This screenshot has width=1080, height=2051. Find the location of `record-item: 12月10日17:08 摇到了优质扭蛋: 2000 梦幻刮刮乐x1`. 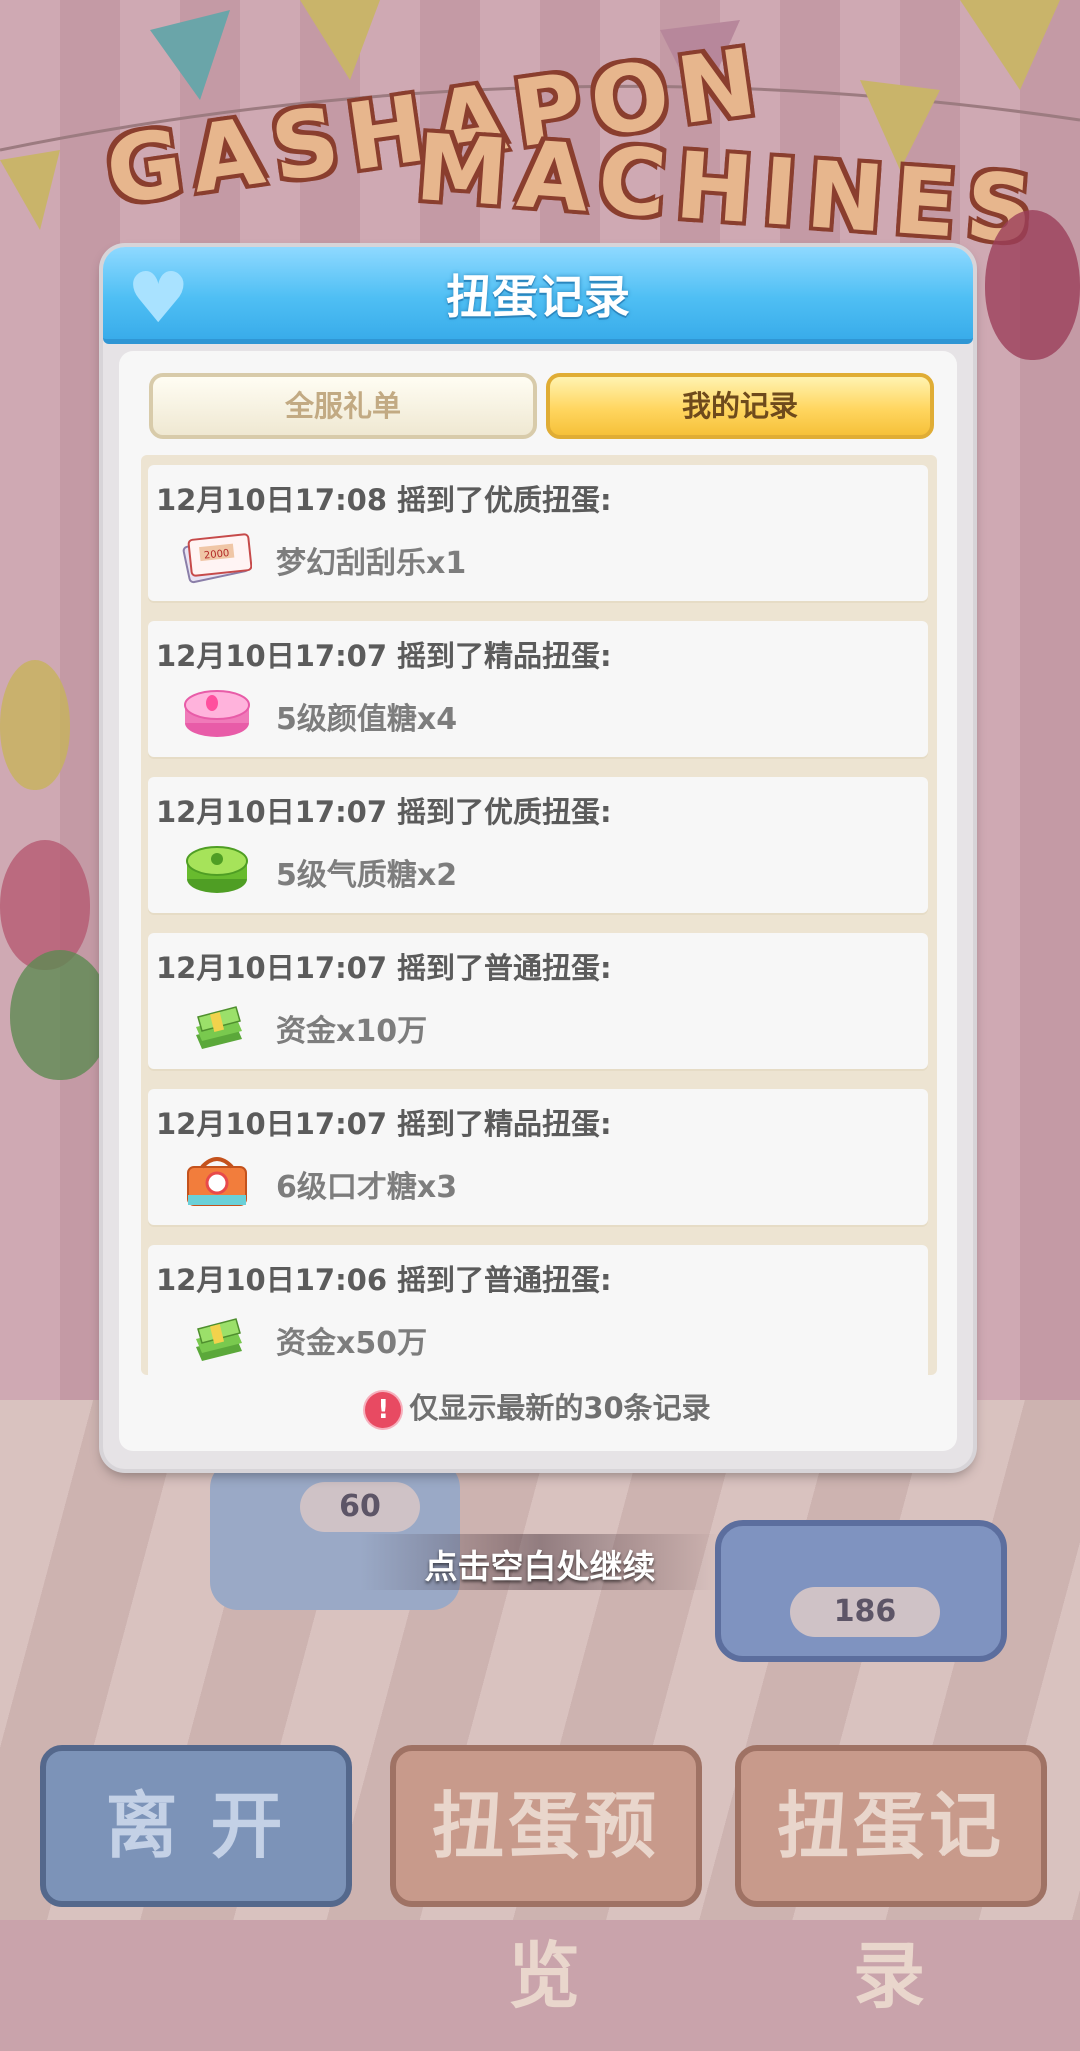

record-item: 12月10日17:08 摇到了优质扭蛋: 2000 梦幻刮刮乐x1 is located at coordinates (538, 533).